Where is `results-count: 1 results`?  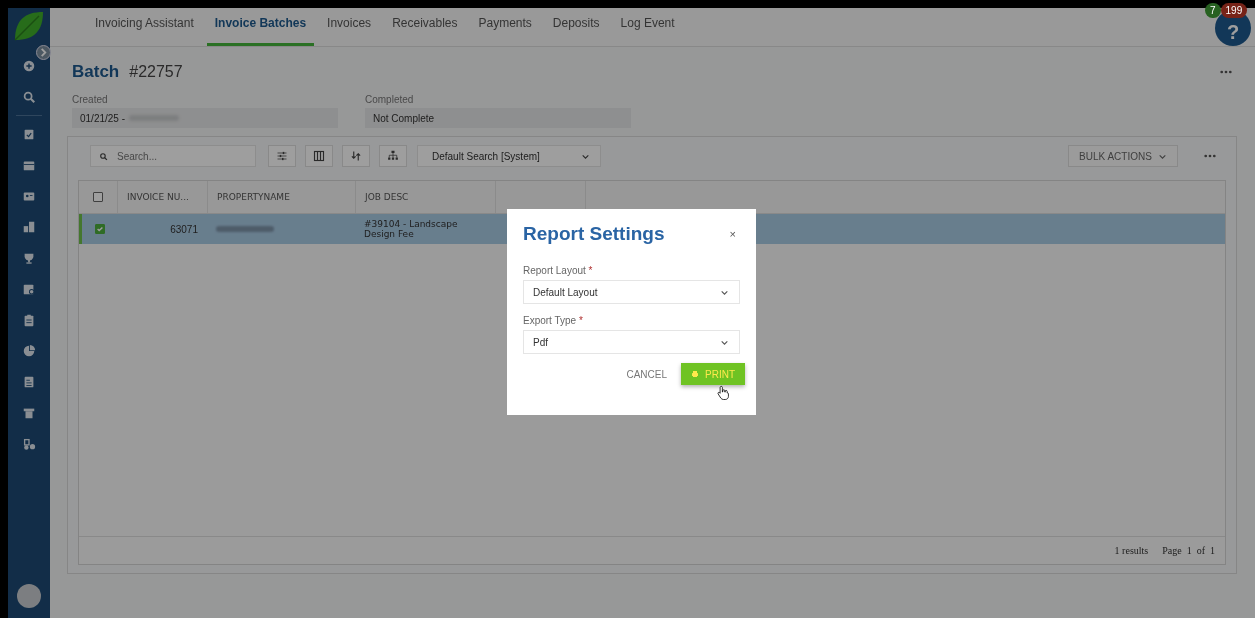
results-count: 1 results is located at coordinates (1131, 550).